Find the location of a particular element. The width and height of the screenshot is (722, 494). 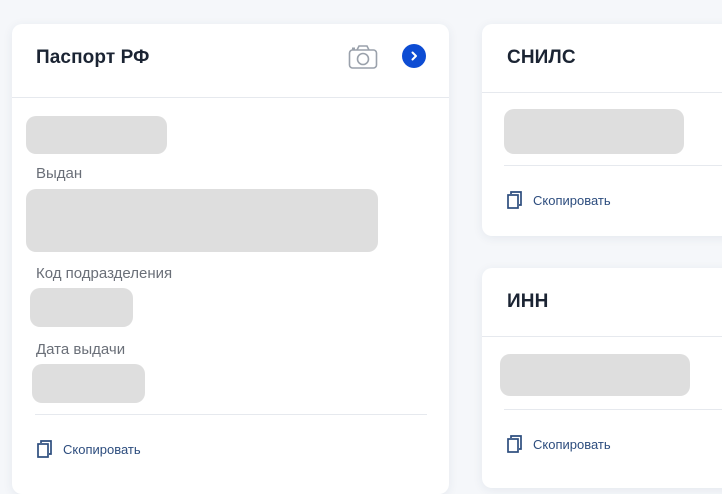

chevron-right-icon is located at coordinates (414, 56).